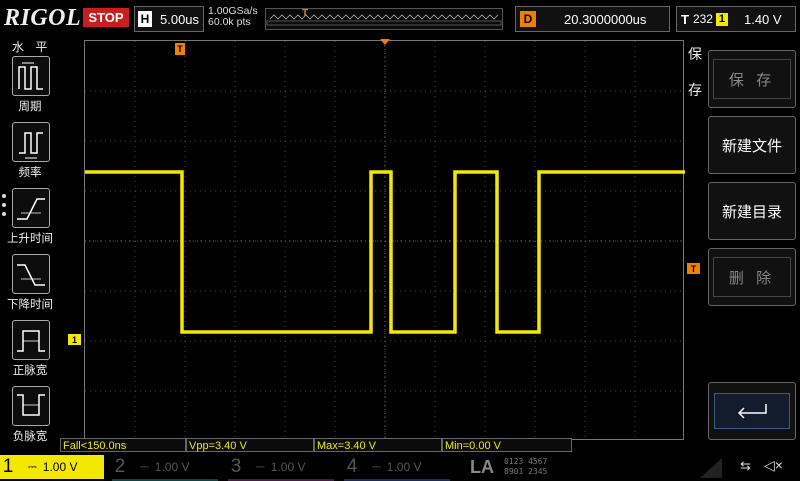 Image resolution: width=800 pixels, height=481 pixels. I want to click on new-folder-button: 新建目录, so click(752, 211).